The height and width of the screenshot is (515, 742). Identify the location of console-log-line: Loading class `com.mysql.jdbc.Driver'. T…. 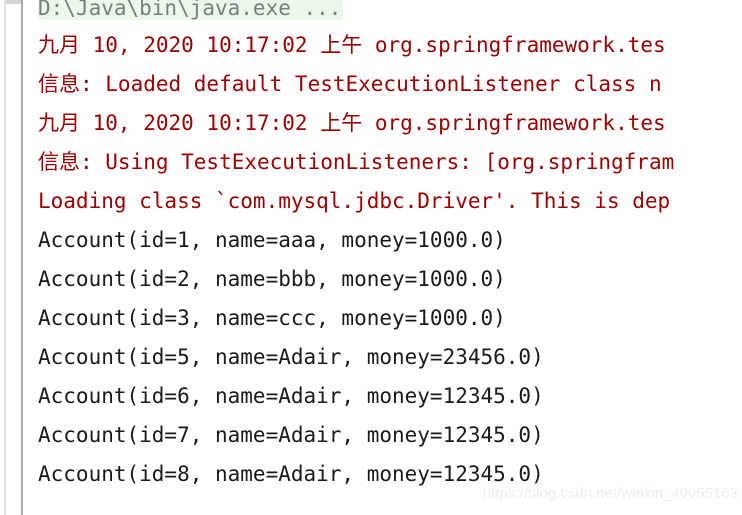
(354, 201).